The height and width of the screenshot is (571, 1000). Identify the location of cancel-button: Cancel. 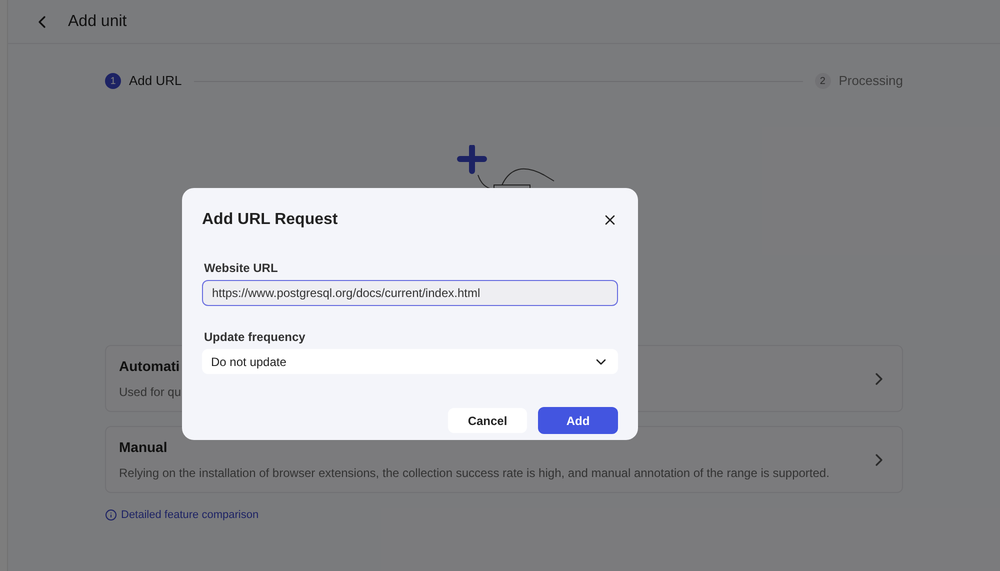
(487, 420).